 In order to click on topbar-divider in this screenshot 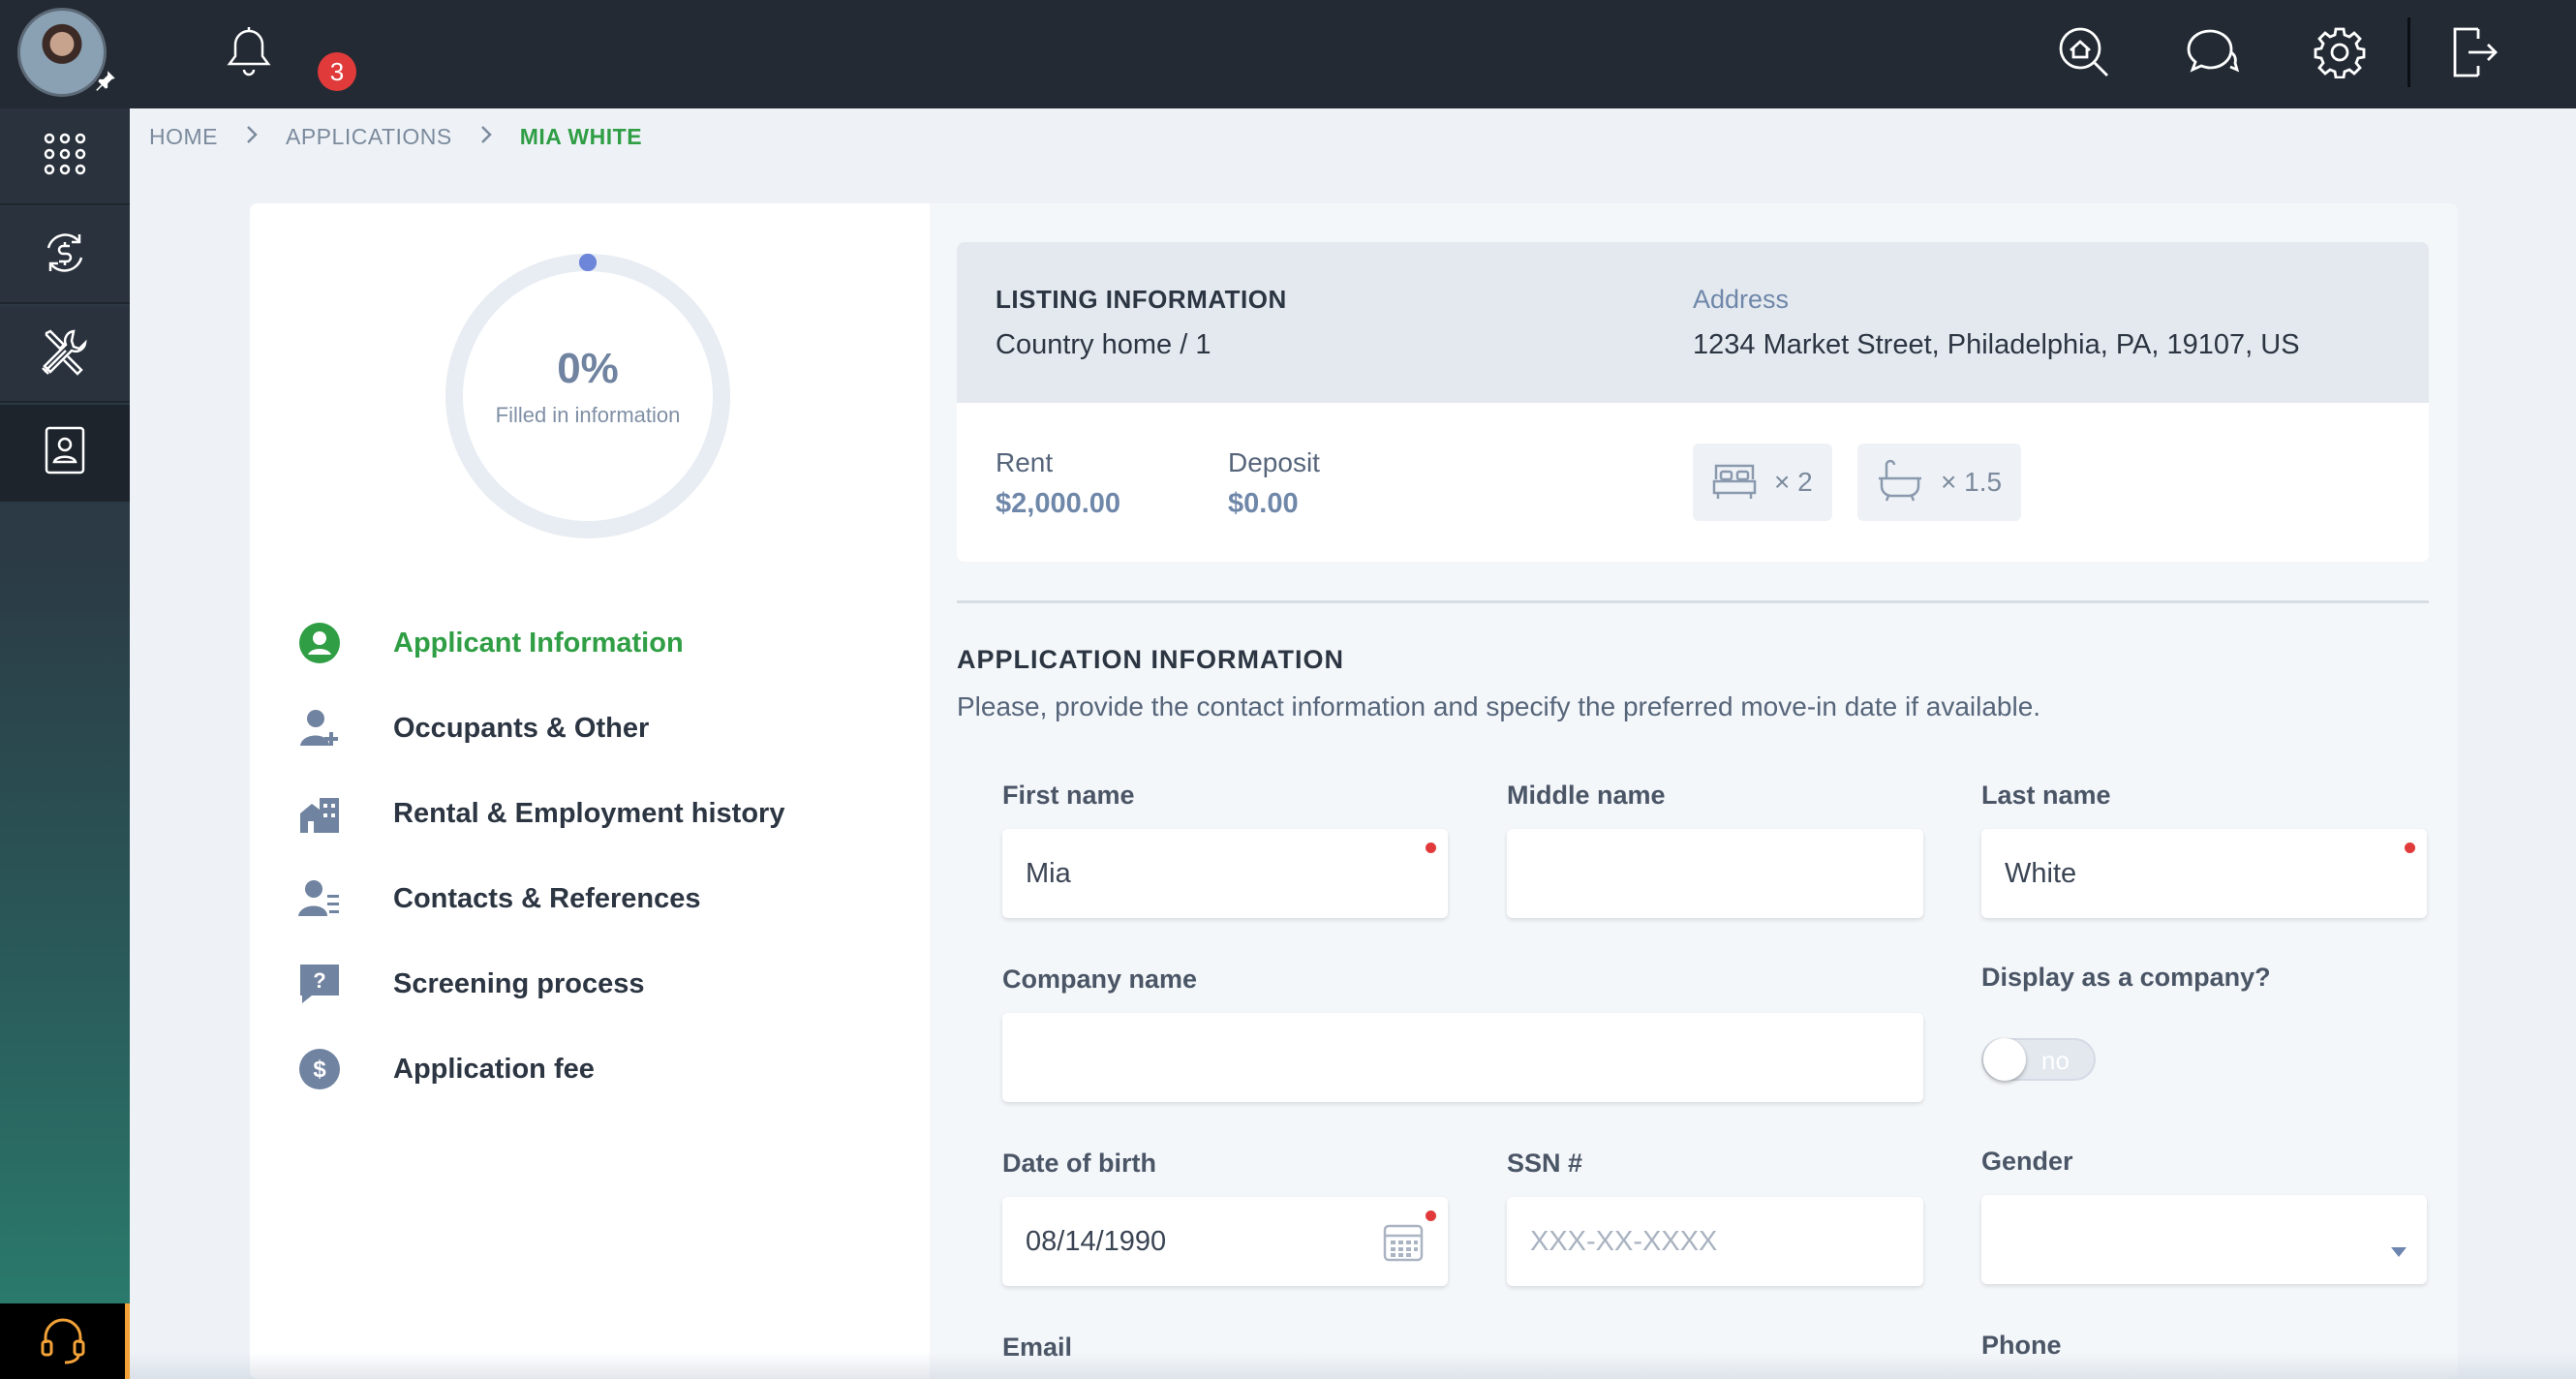, I will do `click(2408, 52)`.